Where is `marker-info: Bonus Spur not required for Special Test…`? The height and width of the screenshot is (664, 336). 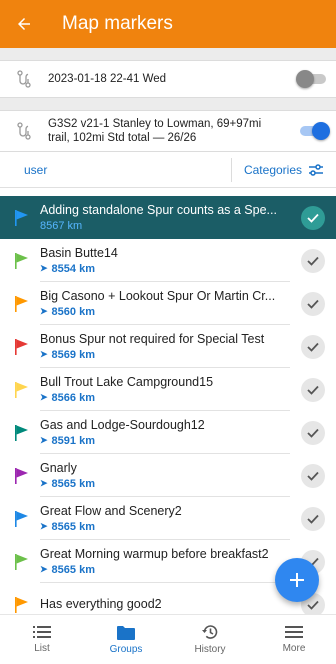
marker-info: Bonus Spur not required for Special Test… is located at coordinates (165, 346).